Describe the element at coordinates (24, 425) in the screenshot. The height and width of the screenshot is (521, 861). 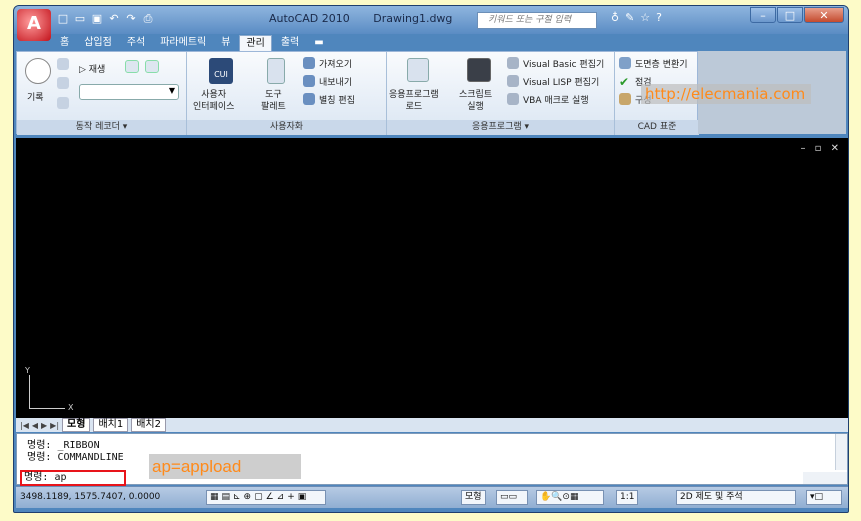
I see `layout-first-icon: |◀` at that location.